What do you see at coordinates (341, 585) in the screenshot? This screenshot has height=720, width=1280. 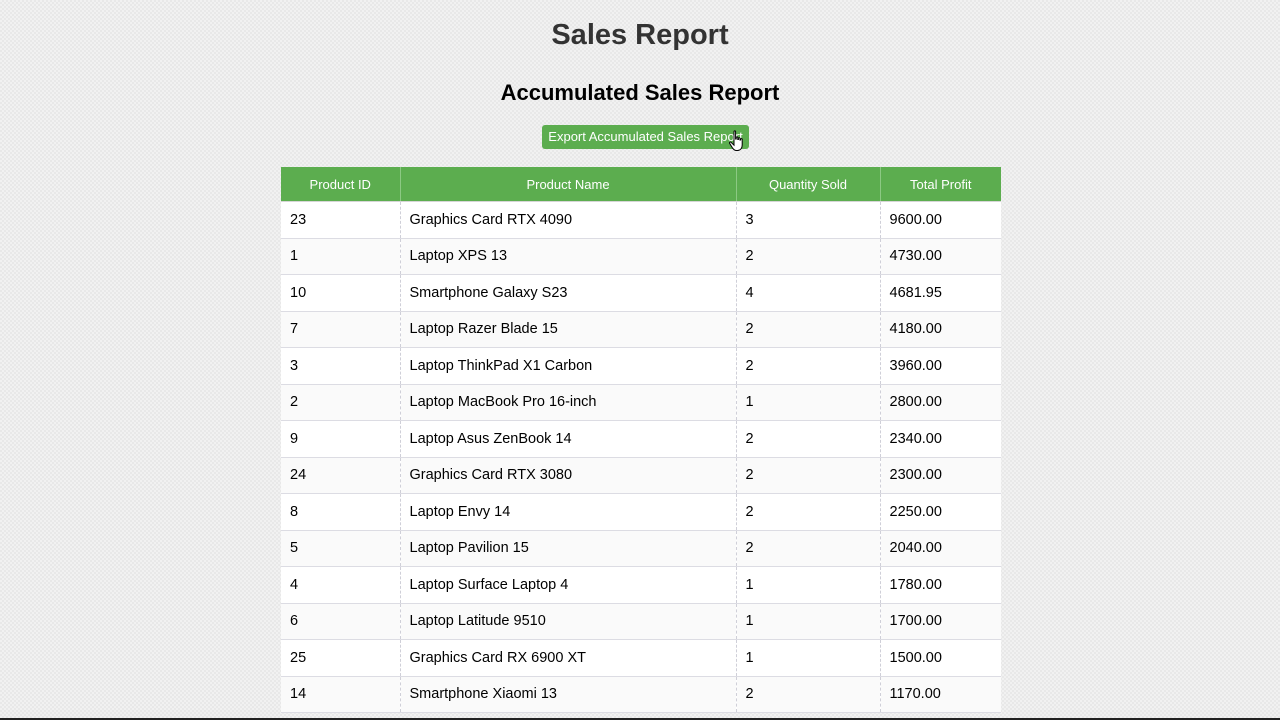 I see `cell-product-id: 4` at bounding box center [341, 585].